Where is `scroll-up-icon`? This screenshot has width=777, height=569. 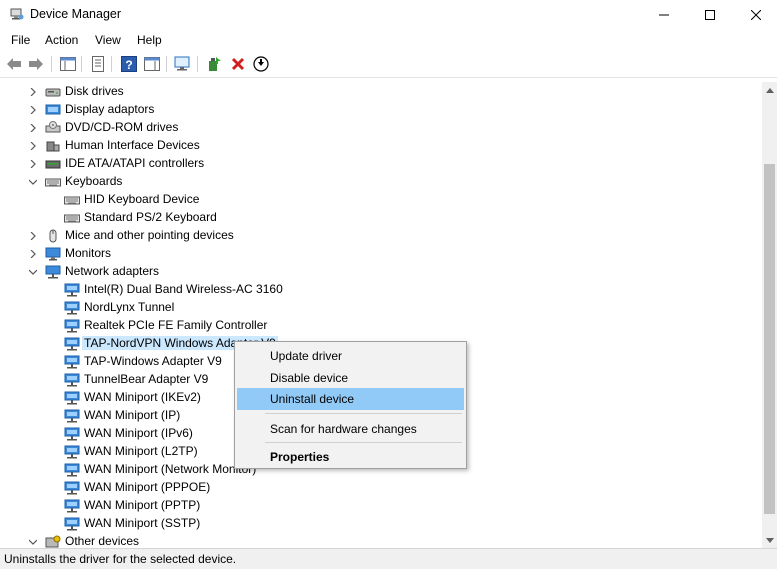 scroll-up-icon is located at coordinates (769, 90).